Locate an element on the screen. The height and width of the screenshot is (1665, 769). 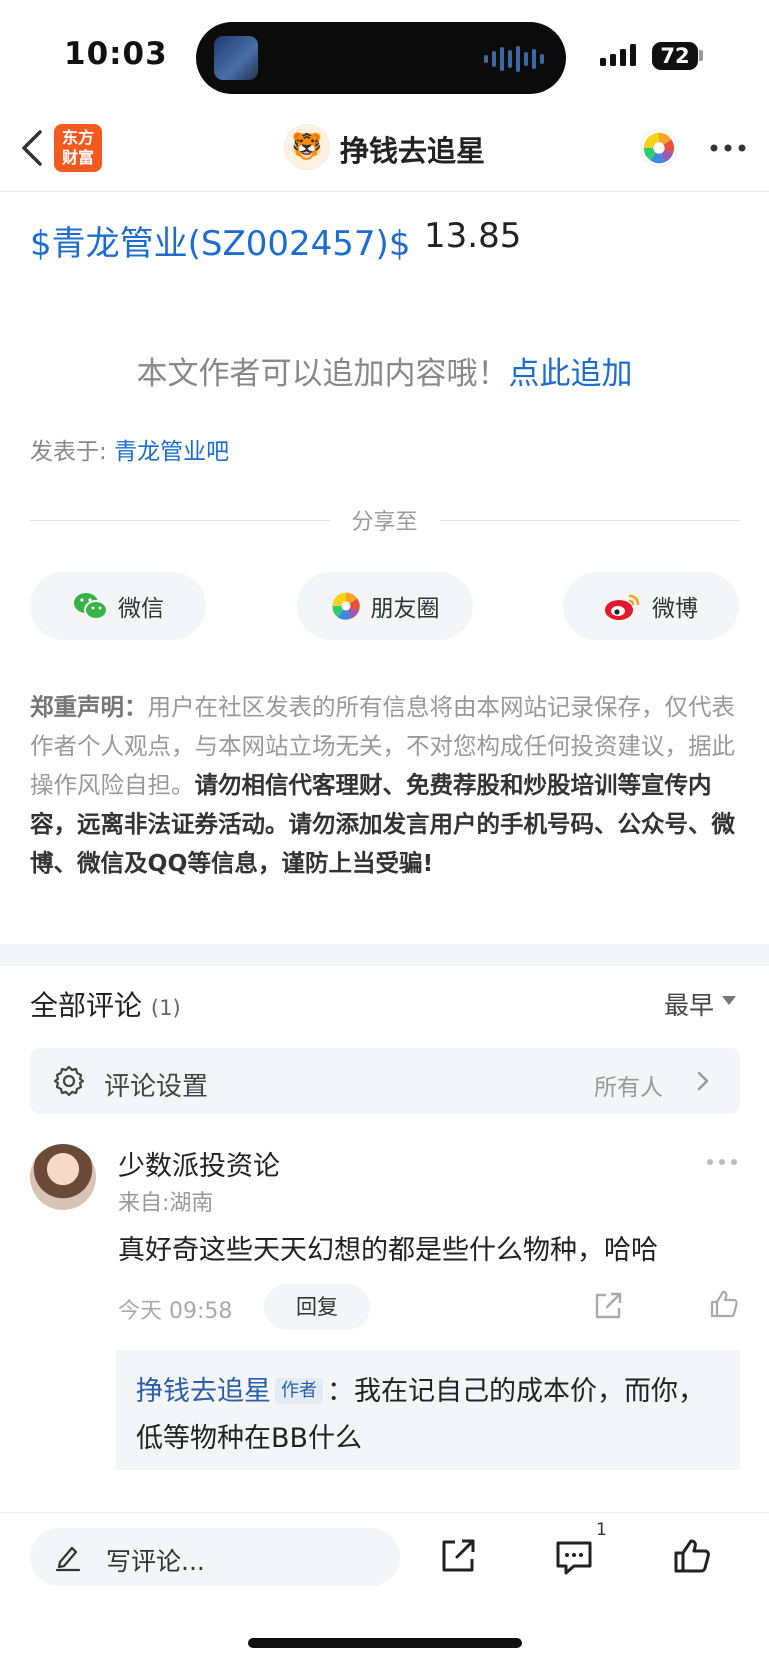
bottom-bar-divider is located at coordinates (384, 1512).